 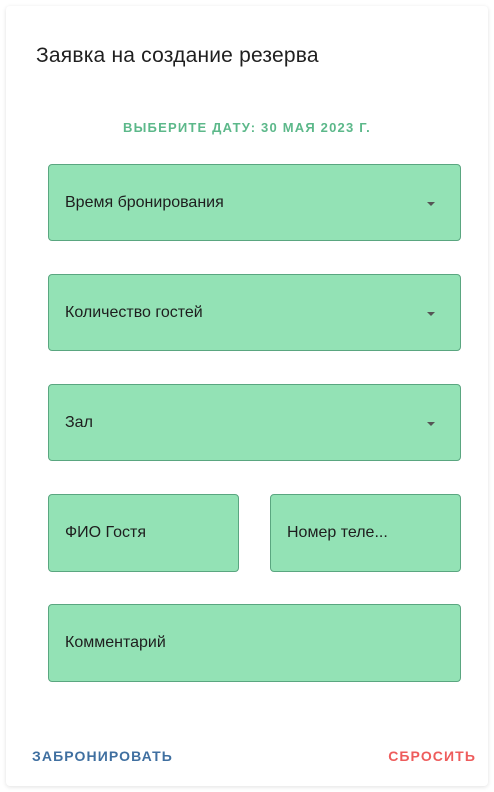 What do you see at coordinates (102, 756) in the screenshot?
I see `book-button: ЗАБРОНИРОВАТЬ` at bounding box center [102, 756].